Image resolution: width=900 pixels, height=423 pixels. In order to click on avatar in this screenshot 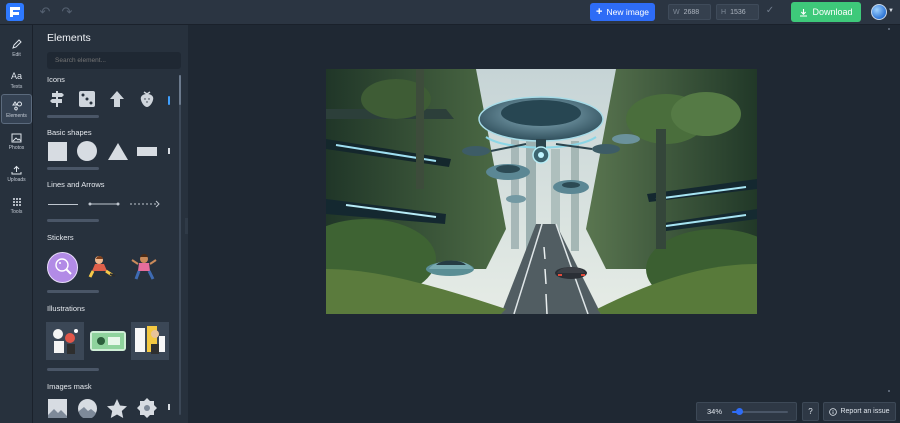, I will do `click(879, 12)`.